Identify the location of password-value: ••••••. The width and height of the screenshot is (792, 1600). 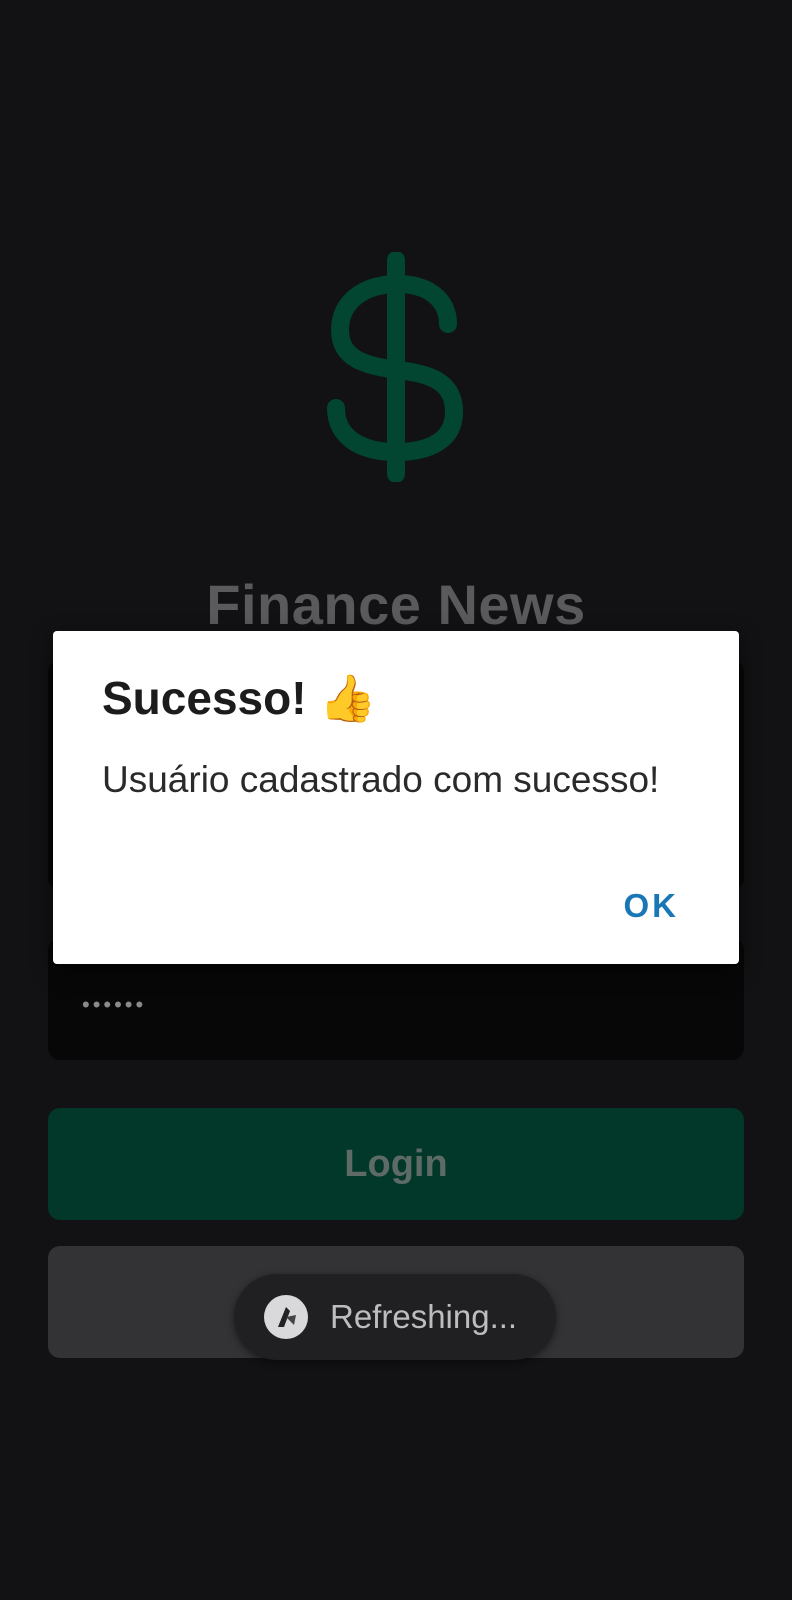
(114, 1004).